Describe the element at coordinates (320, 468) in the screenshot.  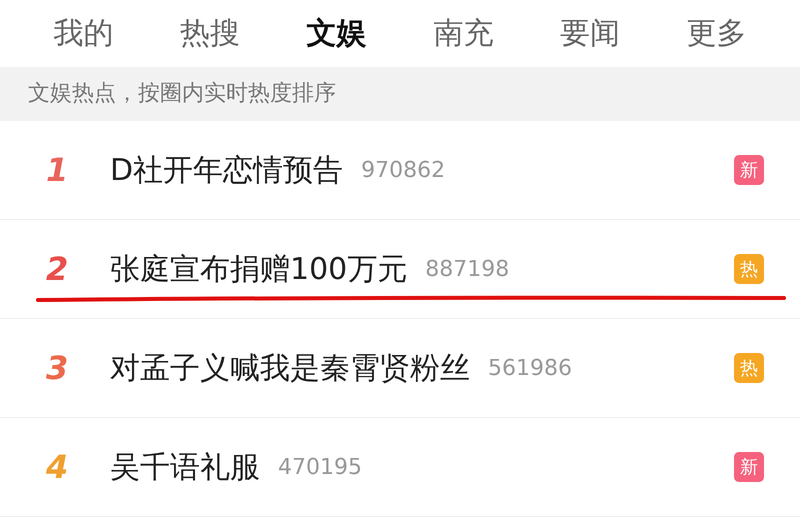
I see `heat-count: 470195` at that location.